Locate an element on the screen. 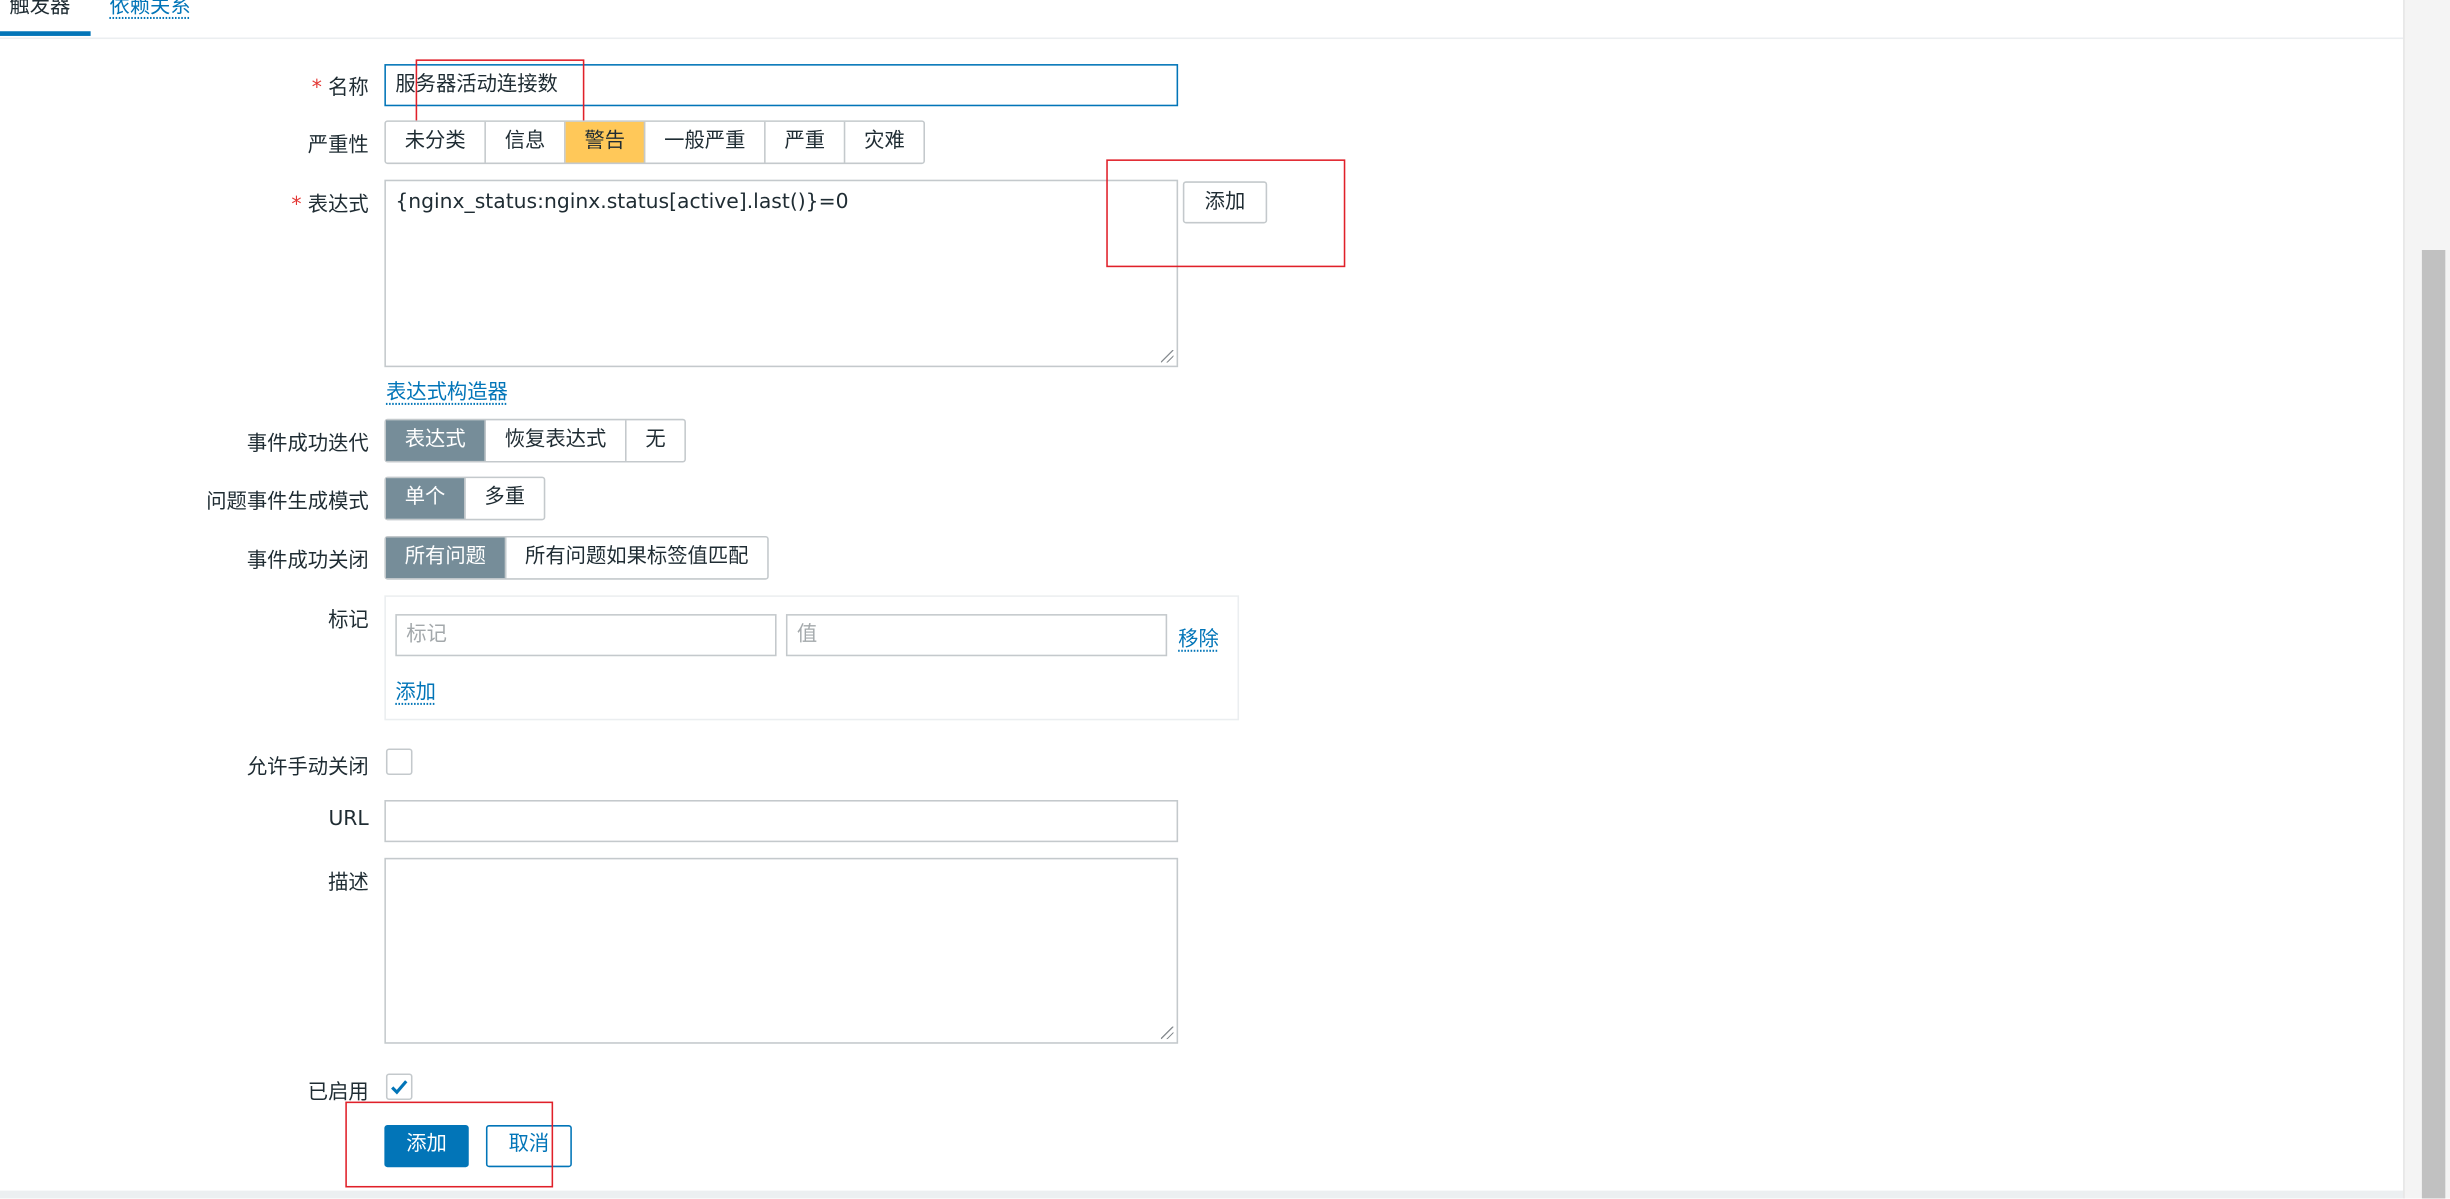 The height and width of the screenshot is (1199, 2450). tab-triggers: 触发器 is located at coordinates (39, 11).